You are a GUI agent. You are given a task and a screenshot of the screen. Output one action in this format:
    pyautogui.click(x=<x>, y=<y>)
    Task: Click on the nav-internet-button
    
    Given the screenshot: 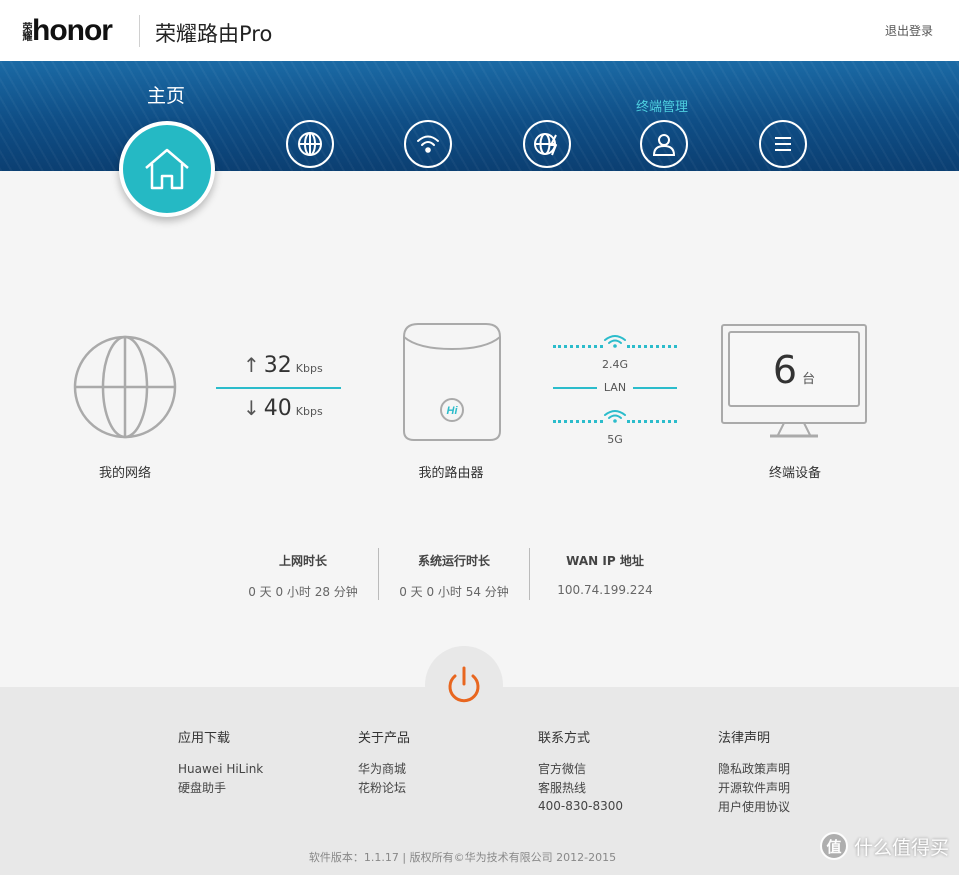 What is the action you would take?
    pyautogui.click(x=310, y=144)
    